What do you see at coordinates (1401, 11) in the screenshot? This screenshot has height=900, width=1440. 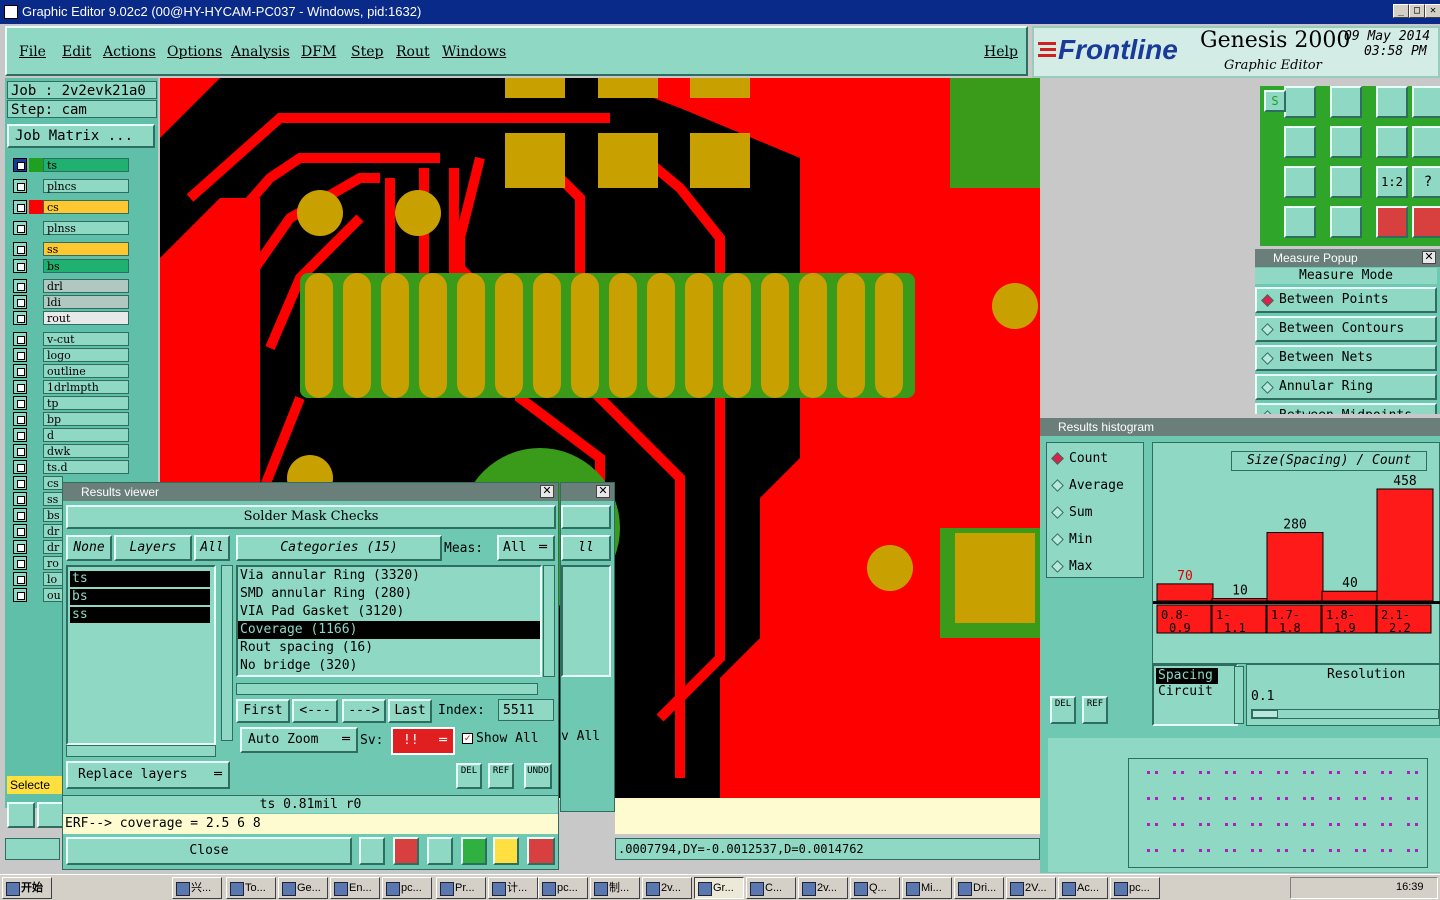 I see `minimize-icon: _` at bounding box center [1401, 11].